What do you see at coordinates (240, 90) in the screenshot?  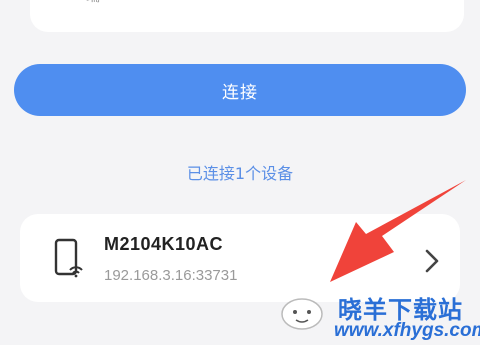 I see `connect-button: 连接` at bounding box center [240, 90].